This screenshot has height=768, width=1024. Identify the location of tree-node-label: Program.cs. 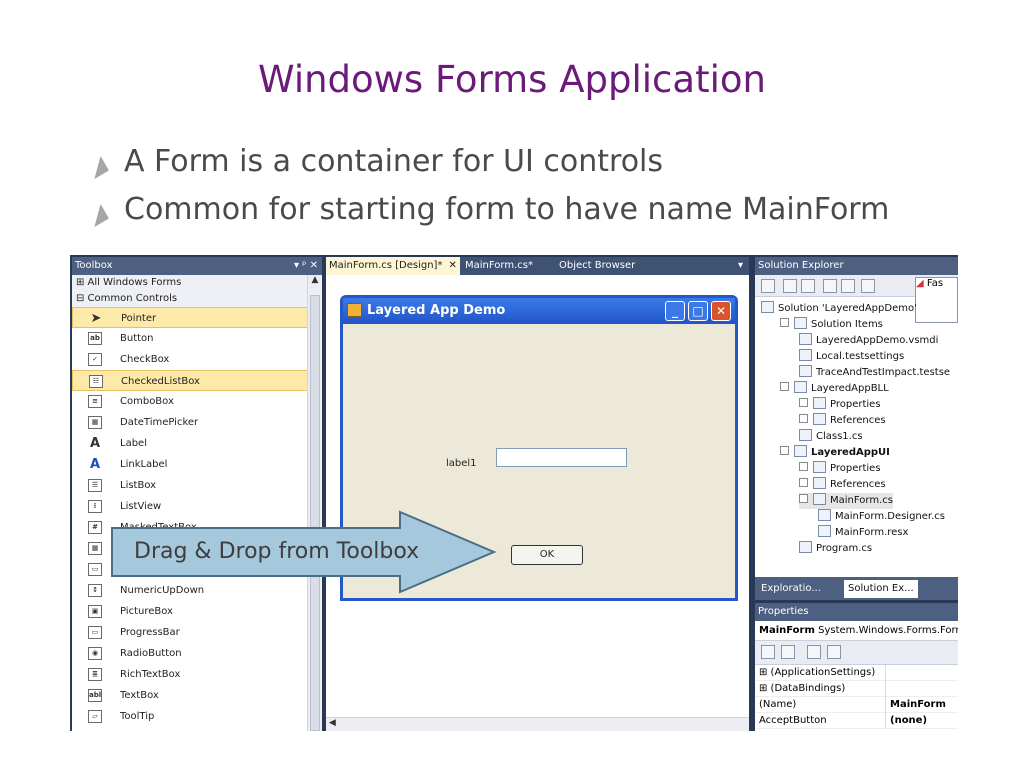
(844, 548).